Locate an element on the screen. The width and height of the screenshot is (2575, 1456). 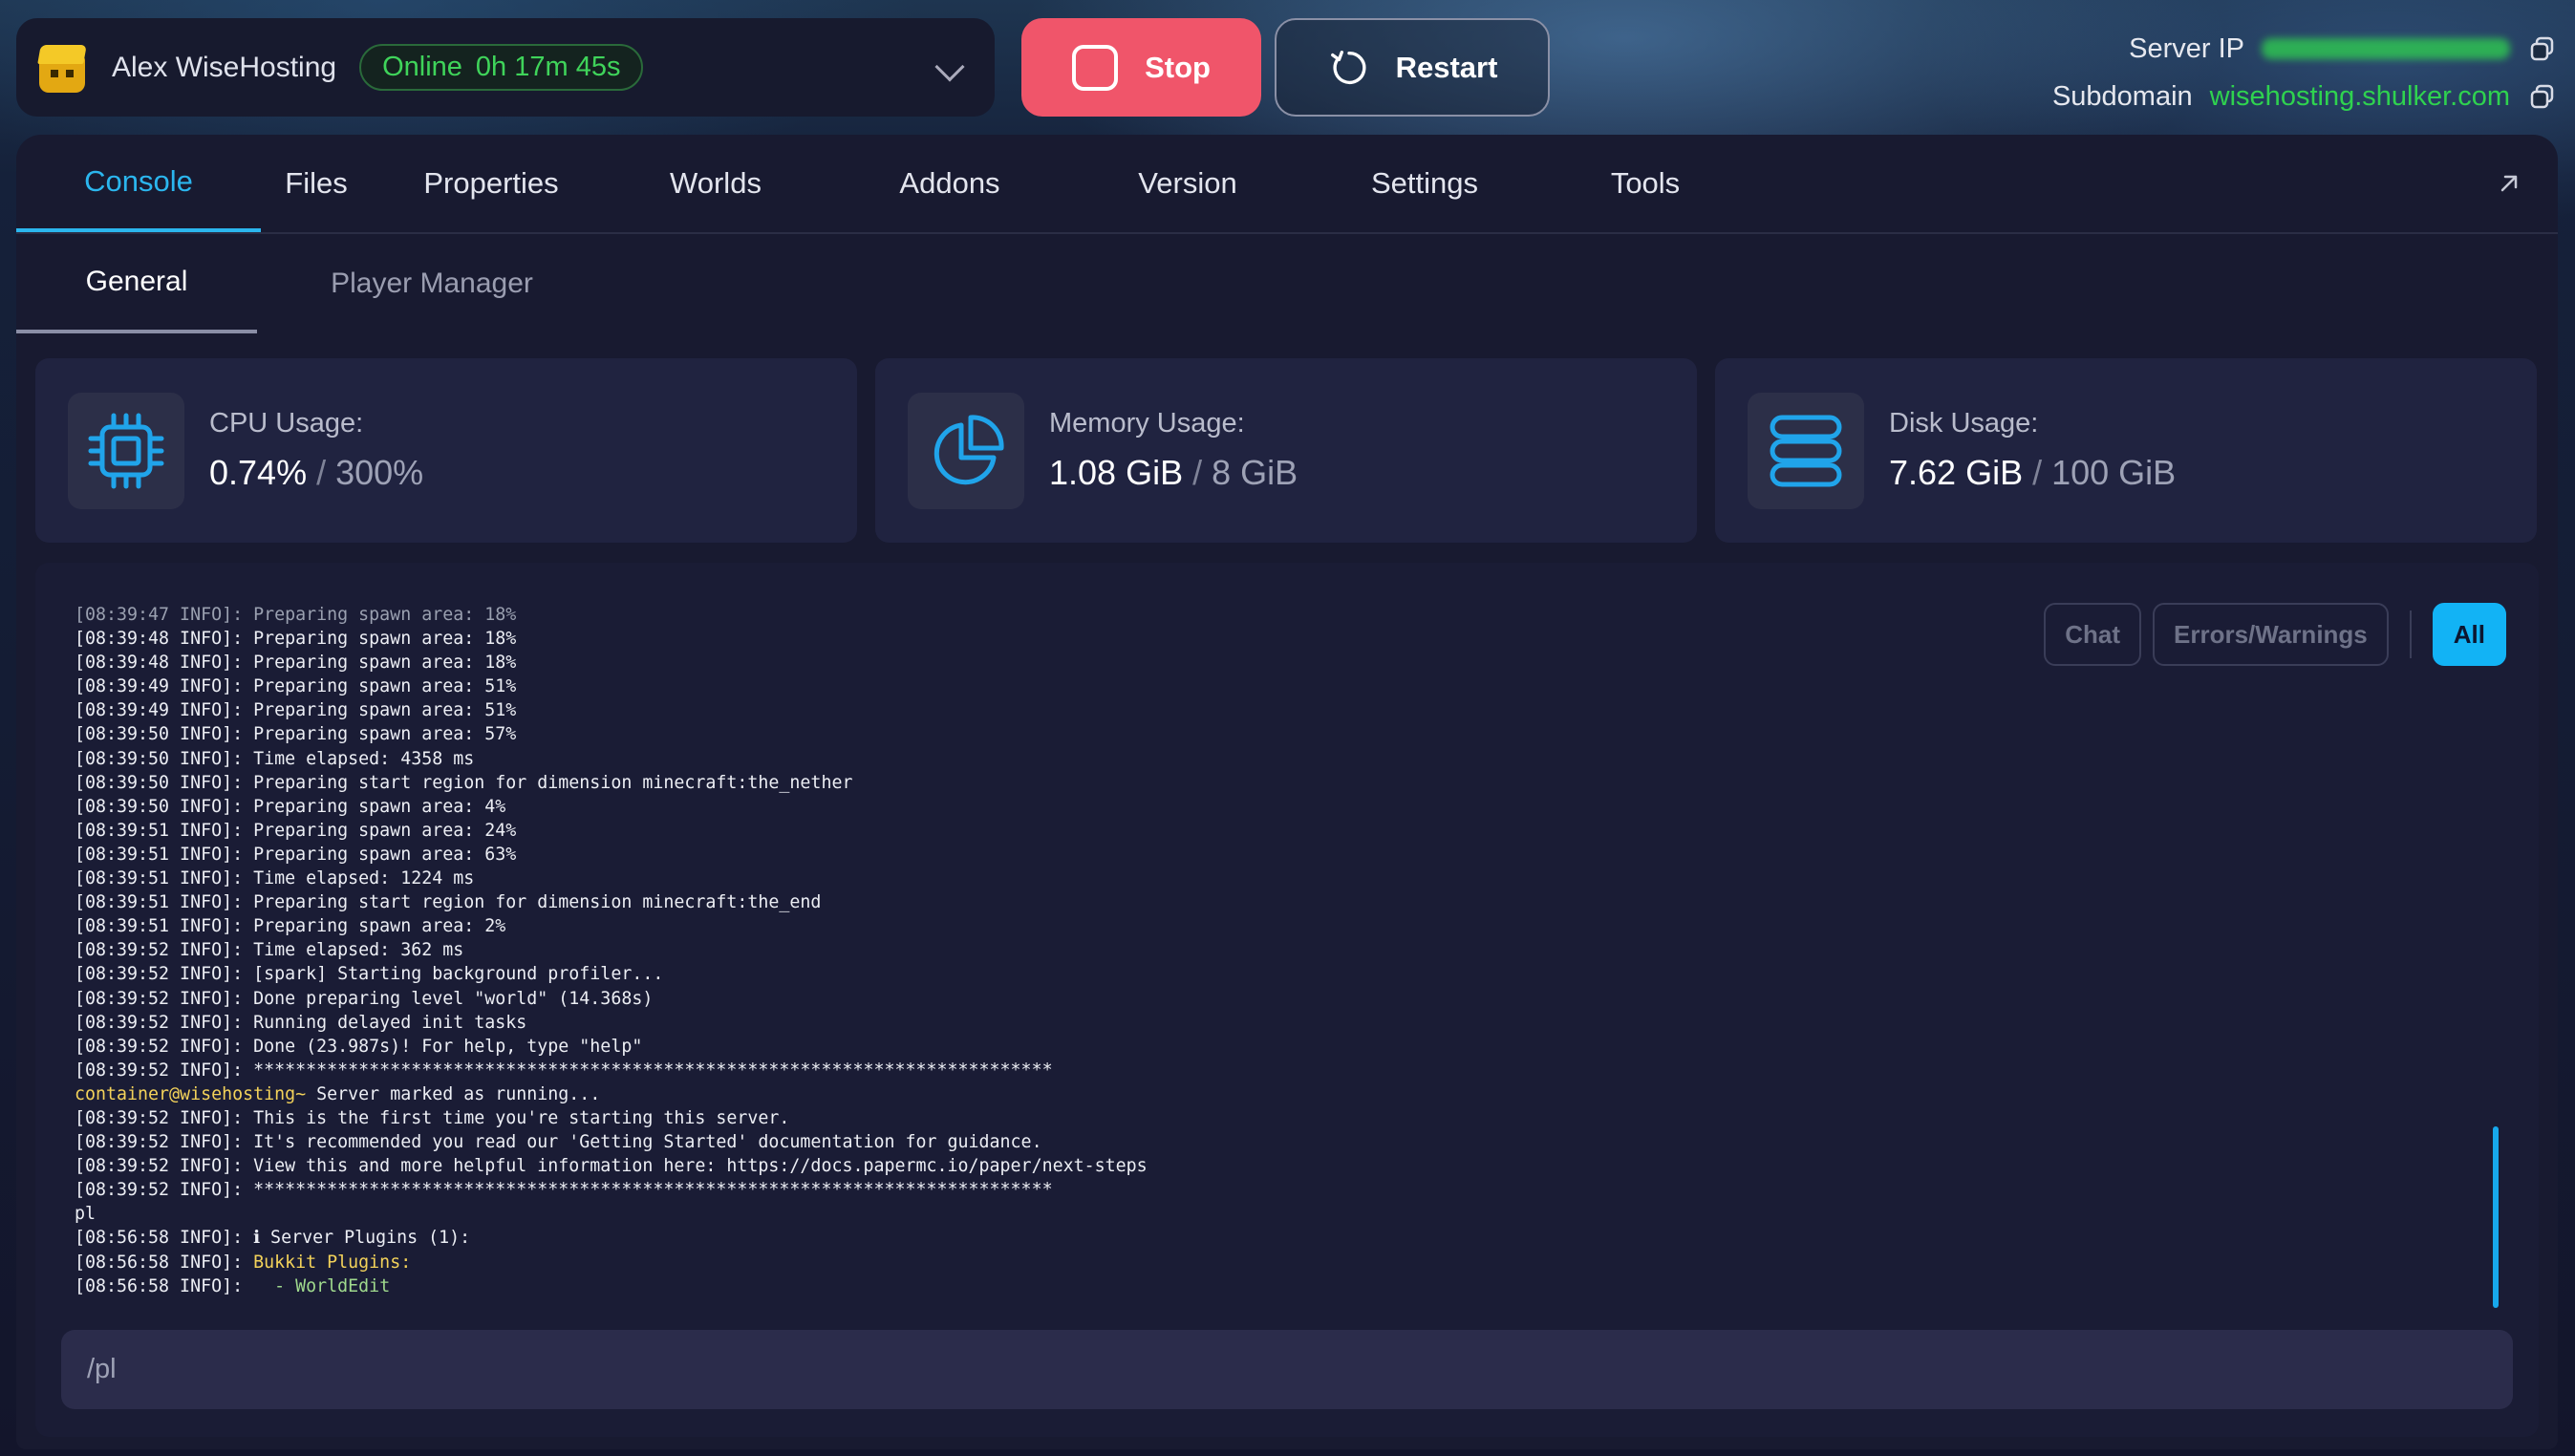
status-text: Online is located at coordinates (422, 67).